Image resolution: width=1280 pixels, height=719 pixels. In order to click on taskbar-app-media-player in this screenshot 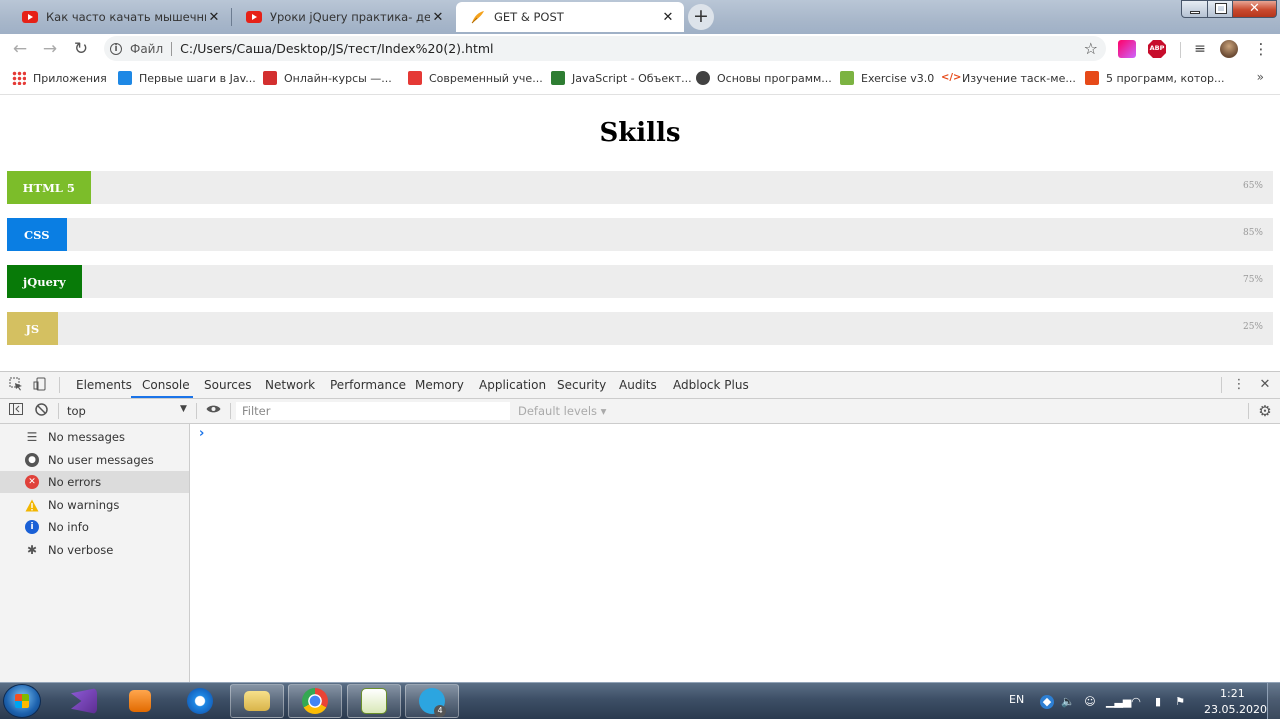, I will do `click(140, 701)`.